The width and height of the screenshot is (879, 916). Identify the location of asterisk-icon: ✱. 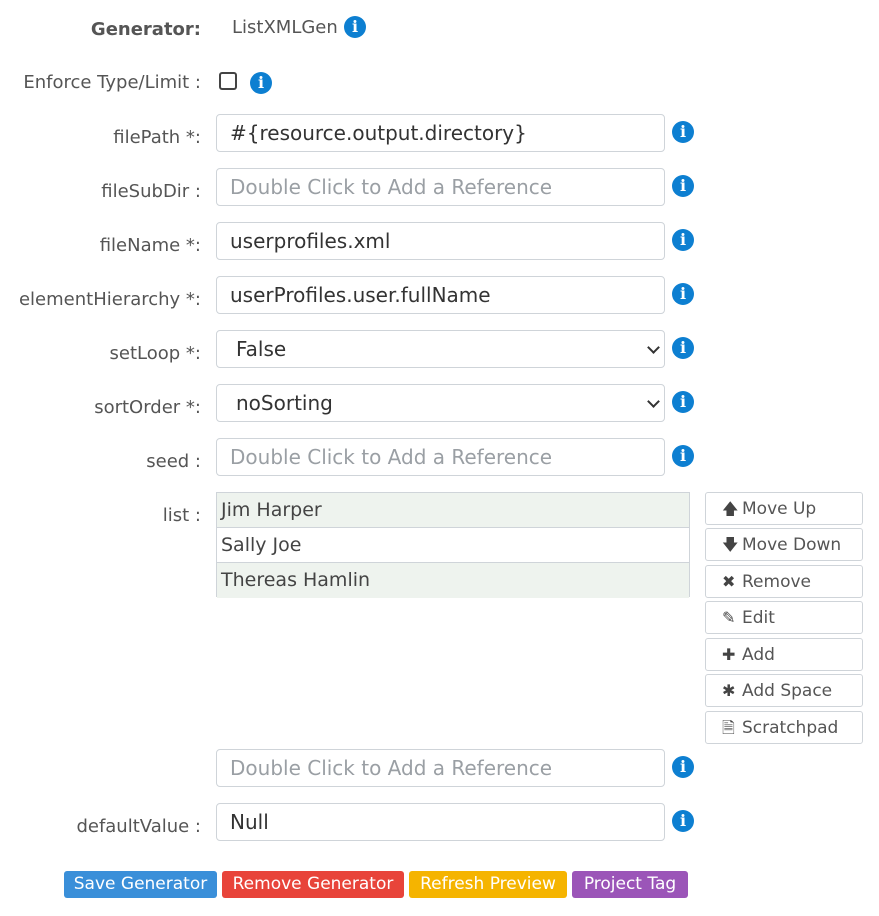
(729, 690).